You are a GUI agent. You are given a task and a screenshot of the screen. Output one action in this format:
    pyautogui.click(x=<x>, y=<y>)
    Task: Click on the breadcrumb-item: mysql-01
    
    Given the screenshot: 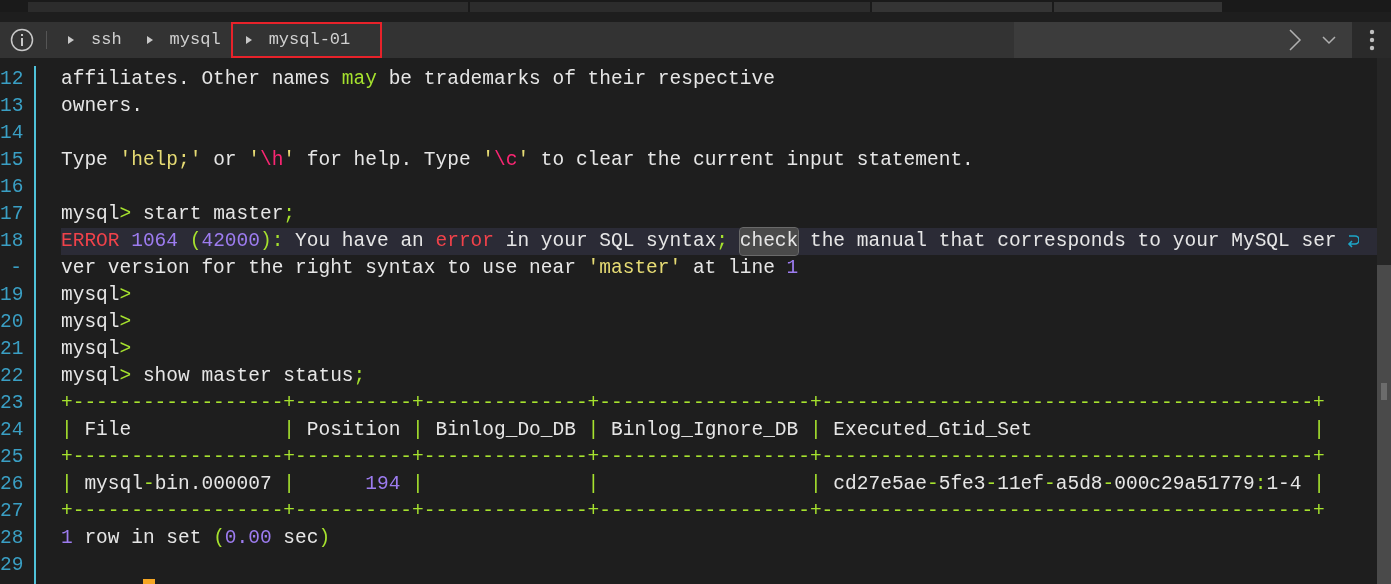 What is the action you would take?
    pyautogui.click(x=306, y=40)
    